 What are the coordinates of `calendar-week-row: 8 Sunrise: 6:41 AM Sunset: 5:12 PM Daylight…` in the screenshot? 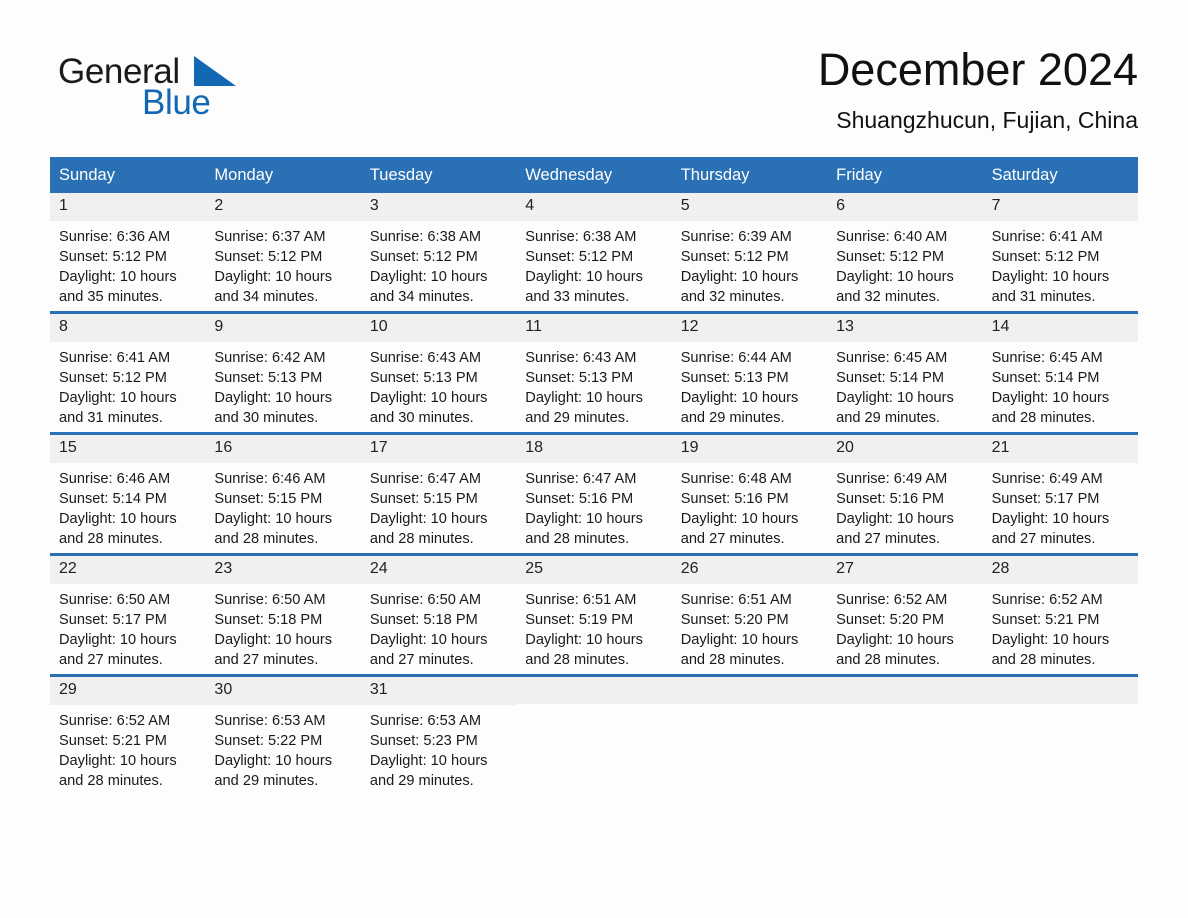 It's located at (594, 371).